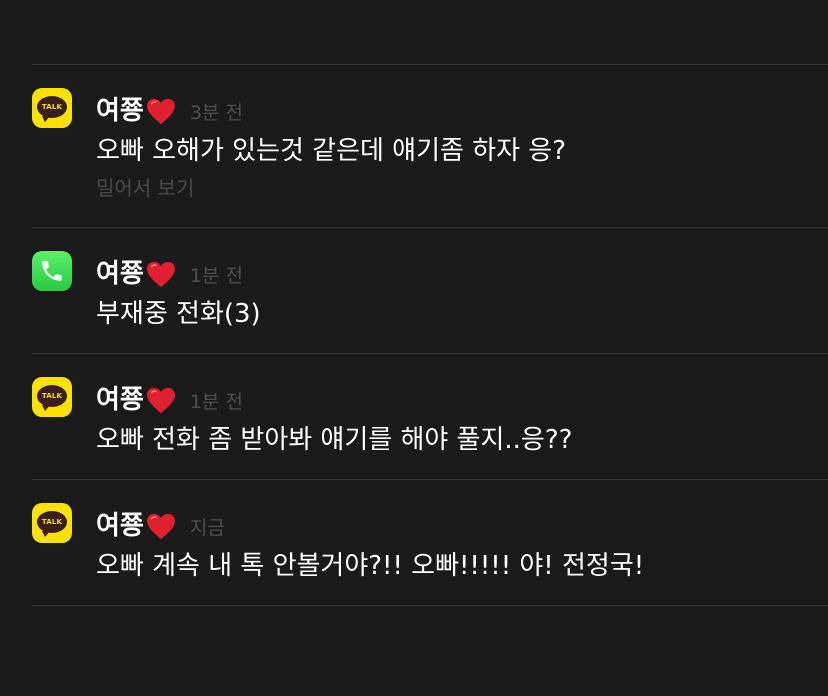 This screenshot has width=828, height=696. What do you see at coordinates (52, 271) in the screenshot?
I see `phone-icon` at bounding box center [52, 271].